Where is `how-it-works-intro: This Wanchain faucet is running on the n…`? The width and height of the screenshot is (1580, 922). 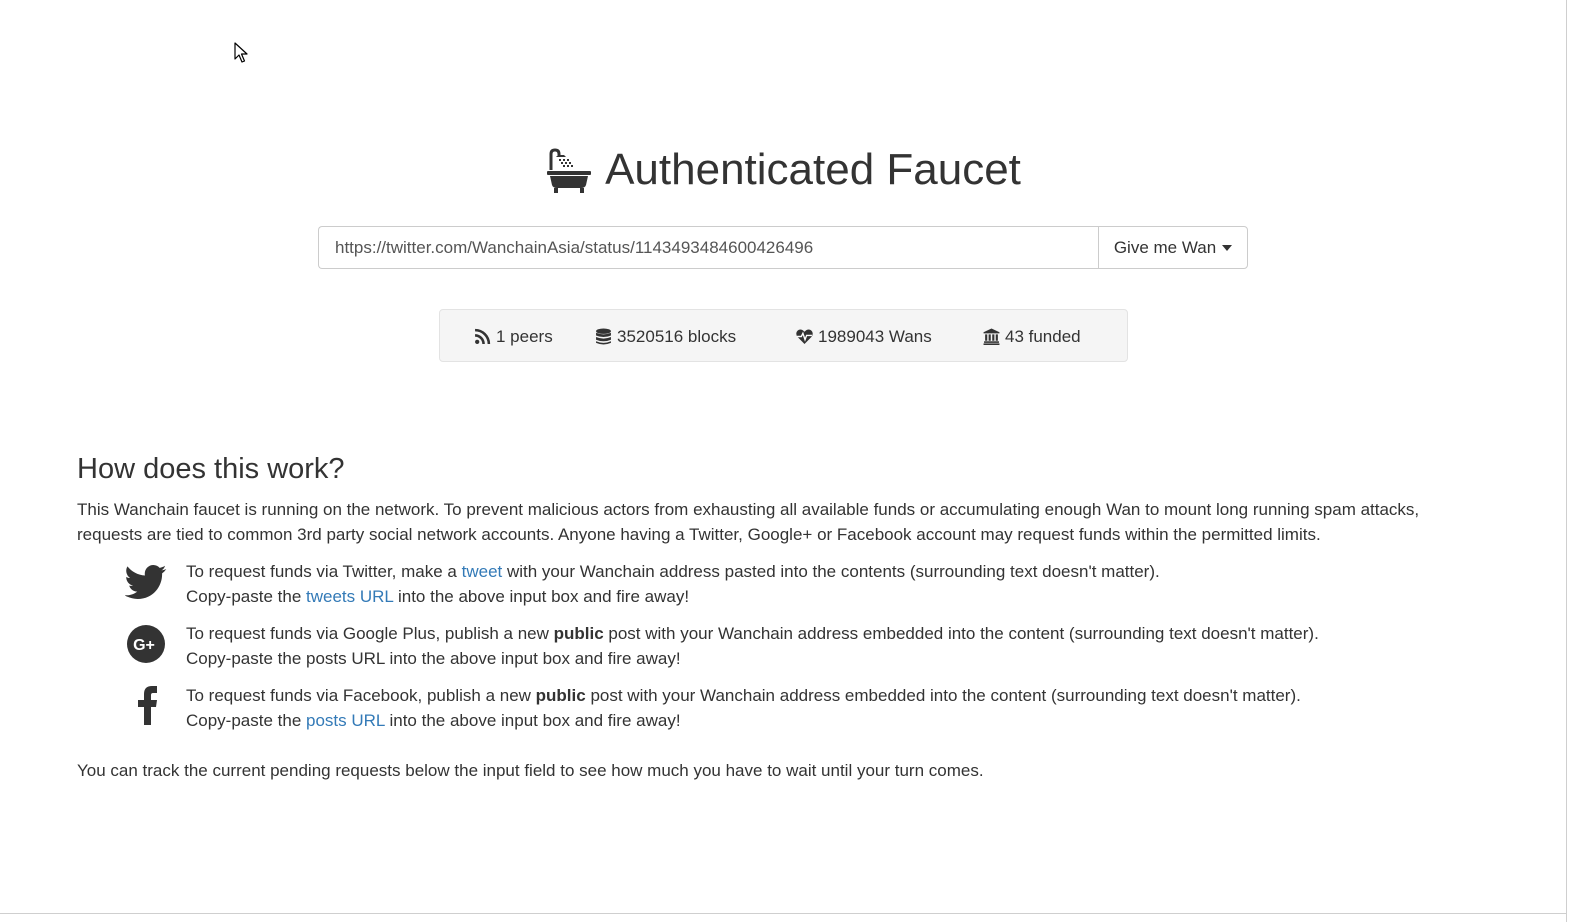 how-it-works-intro: This Wanchain faucet is running on the n… is located at coordinates (777, 522).